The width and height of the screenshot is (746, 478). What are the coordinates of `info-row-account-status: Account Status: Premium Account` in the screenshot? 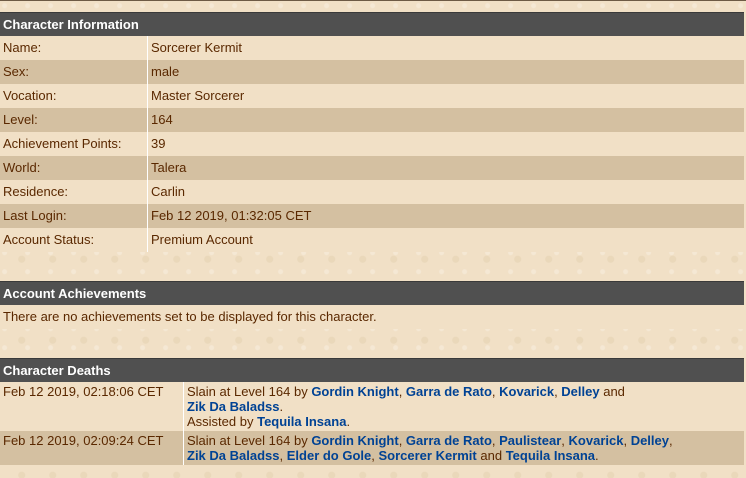 It's located at (372, 240).